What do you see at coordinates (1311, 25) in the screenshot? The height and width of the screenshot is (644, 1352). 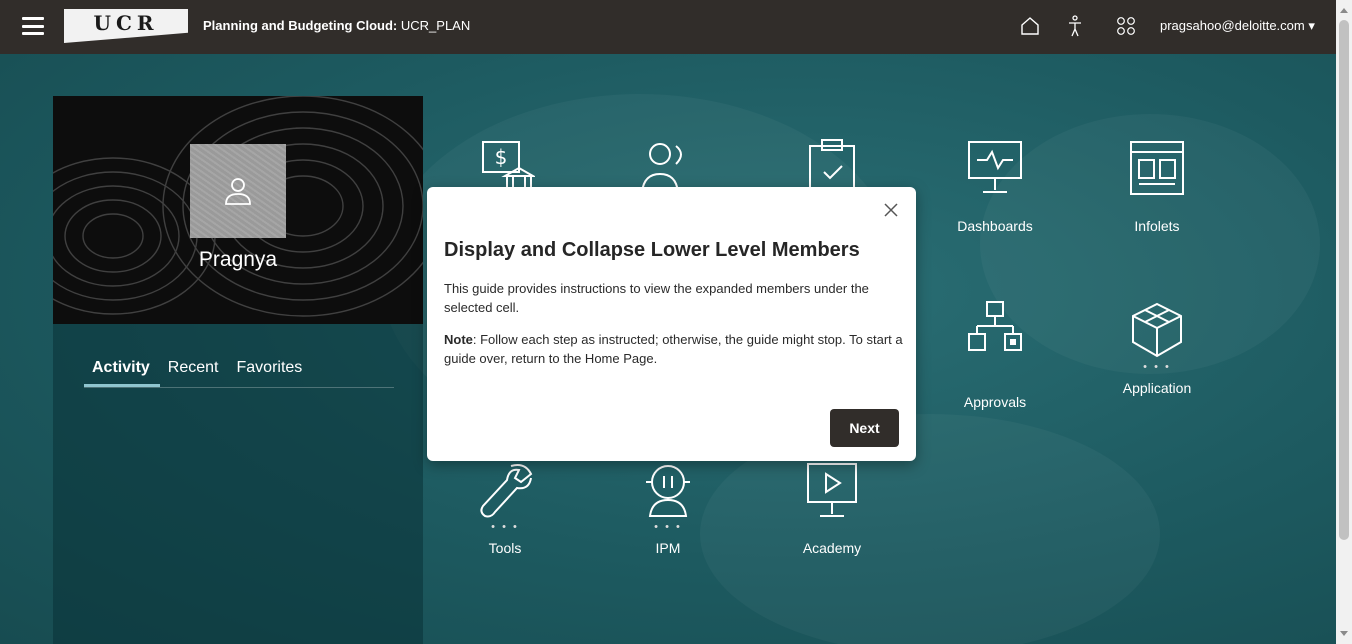 I see `chevron-down-icon: ▾` at bounding box center [1311, 25].